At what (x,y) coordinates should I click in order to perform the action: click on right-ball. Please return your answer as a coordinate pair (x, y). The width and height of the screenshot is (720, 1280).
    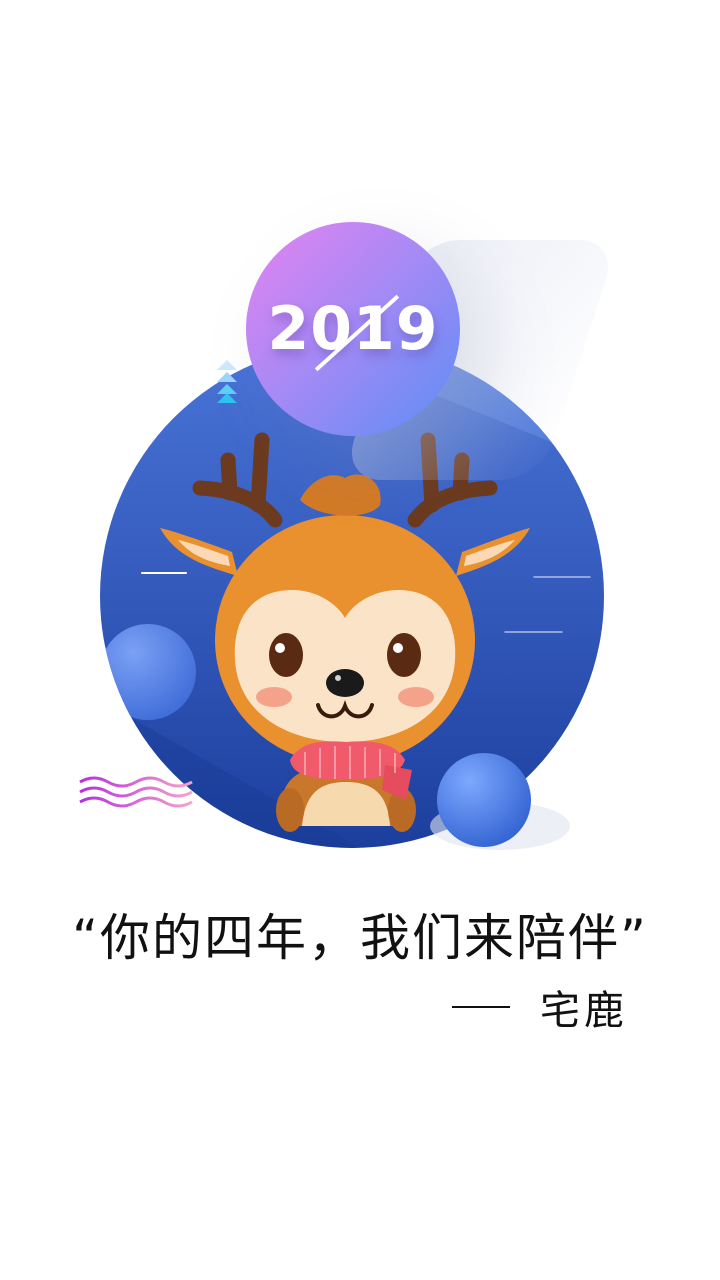
    Looking at the image, I should click on (484, 800).